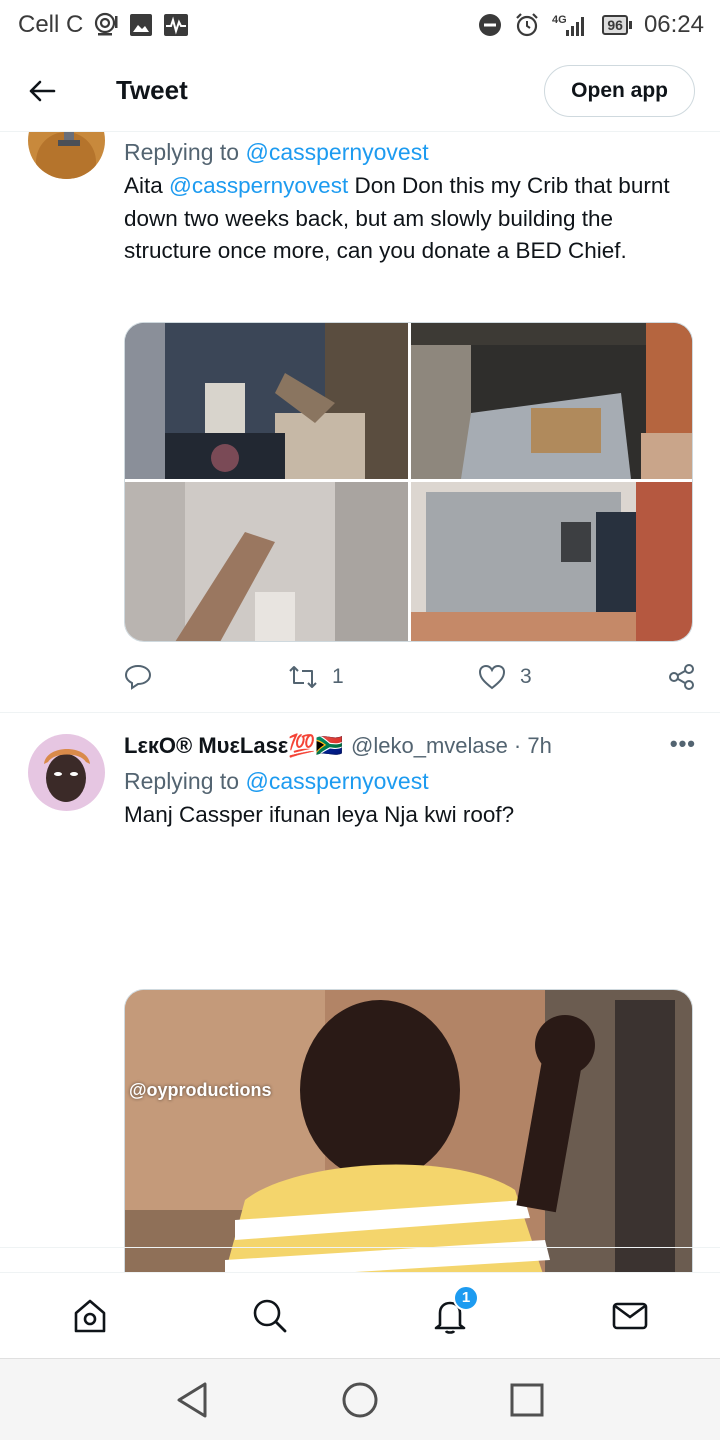 The image size is (720, 1440). What do you see at coordinates (176, 25) in the screenshot?
I see `activity-icon` at bounding box center [176, 25].